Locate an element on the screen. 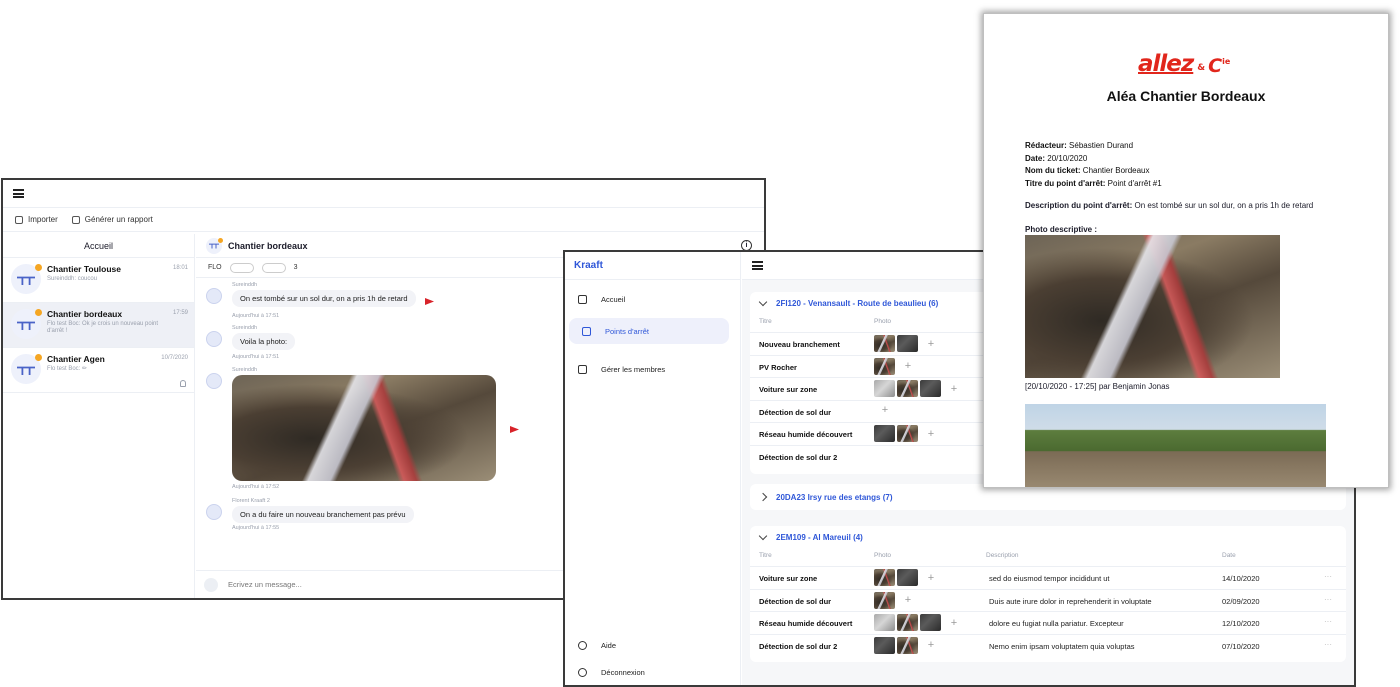  conversation-item: Chantier Agen Flo test Boc: ✏ 10/7/2020 is located at coordinates (98, 370).